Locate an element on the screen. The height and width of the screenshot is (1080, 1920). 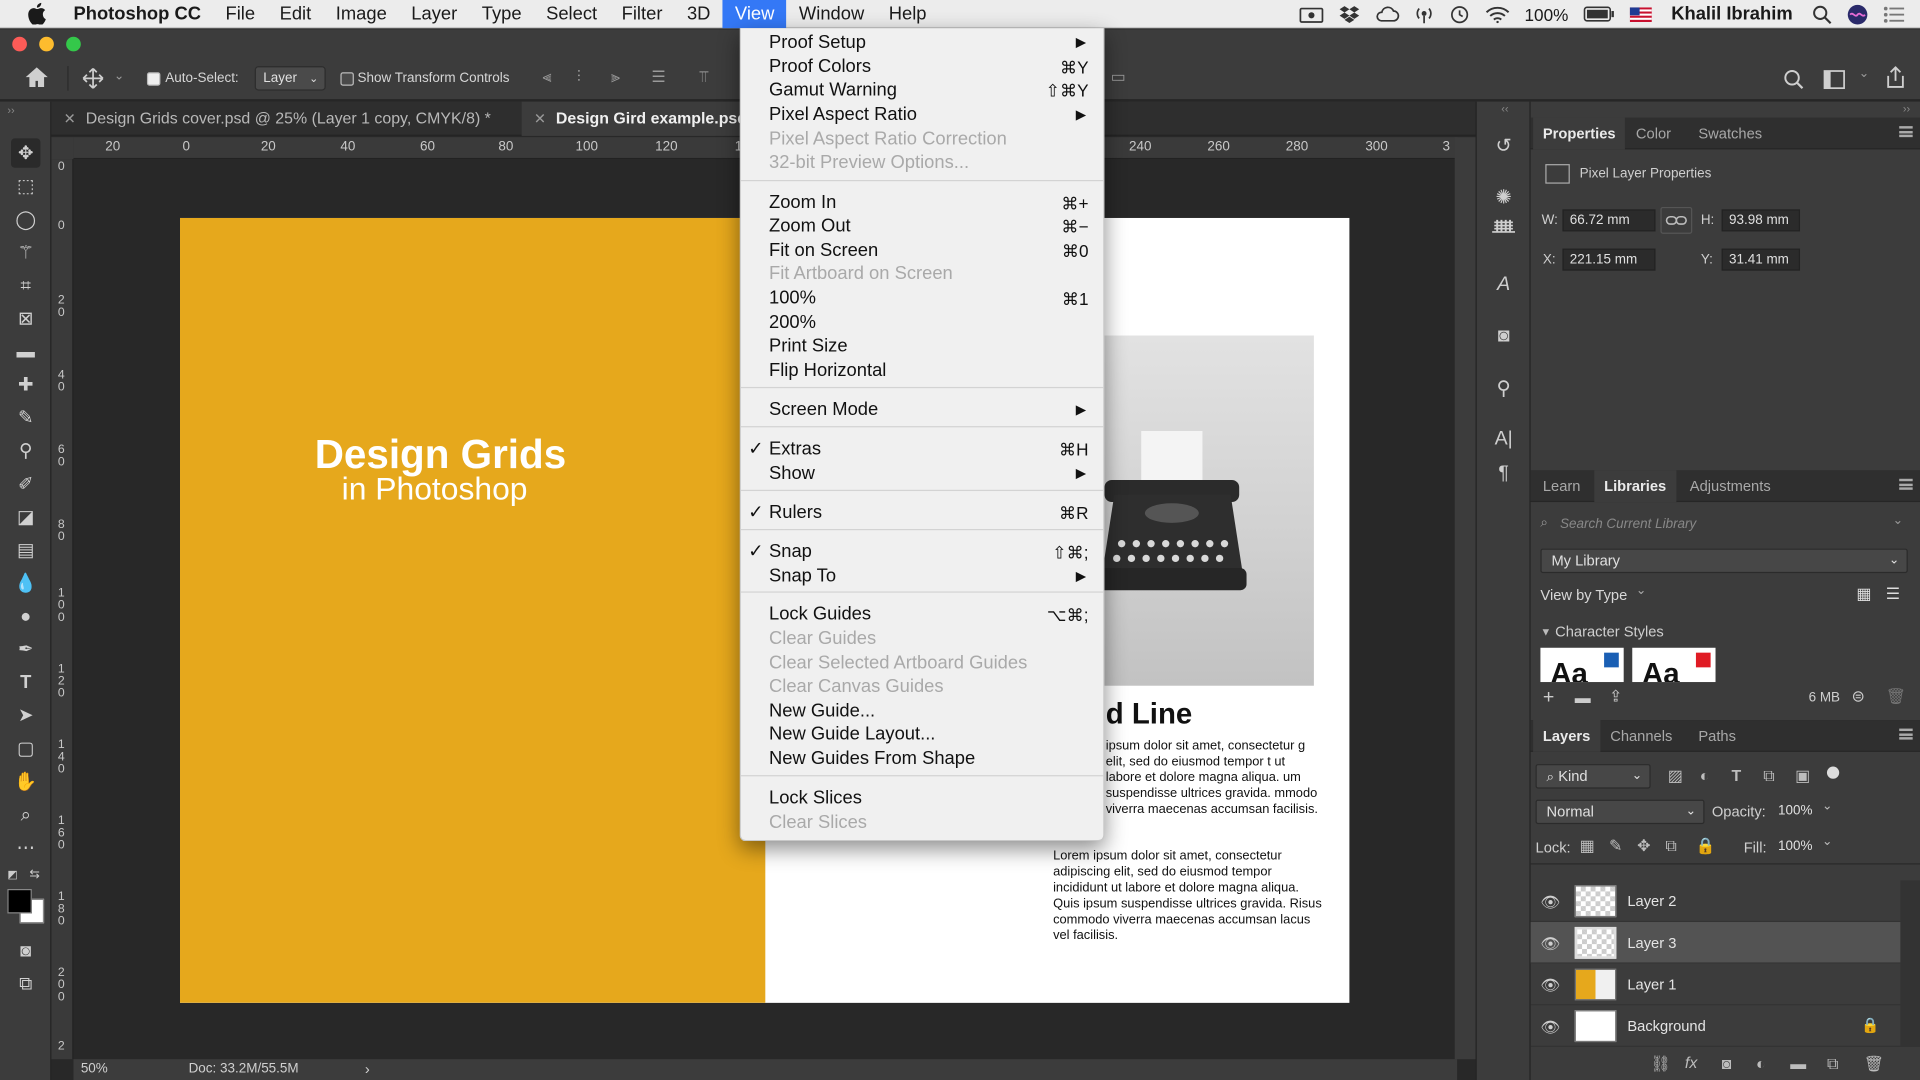
menu-file: File is located at coordinates (240, 14).